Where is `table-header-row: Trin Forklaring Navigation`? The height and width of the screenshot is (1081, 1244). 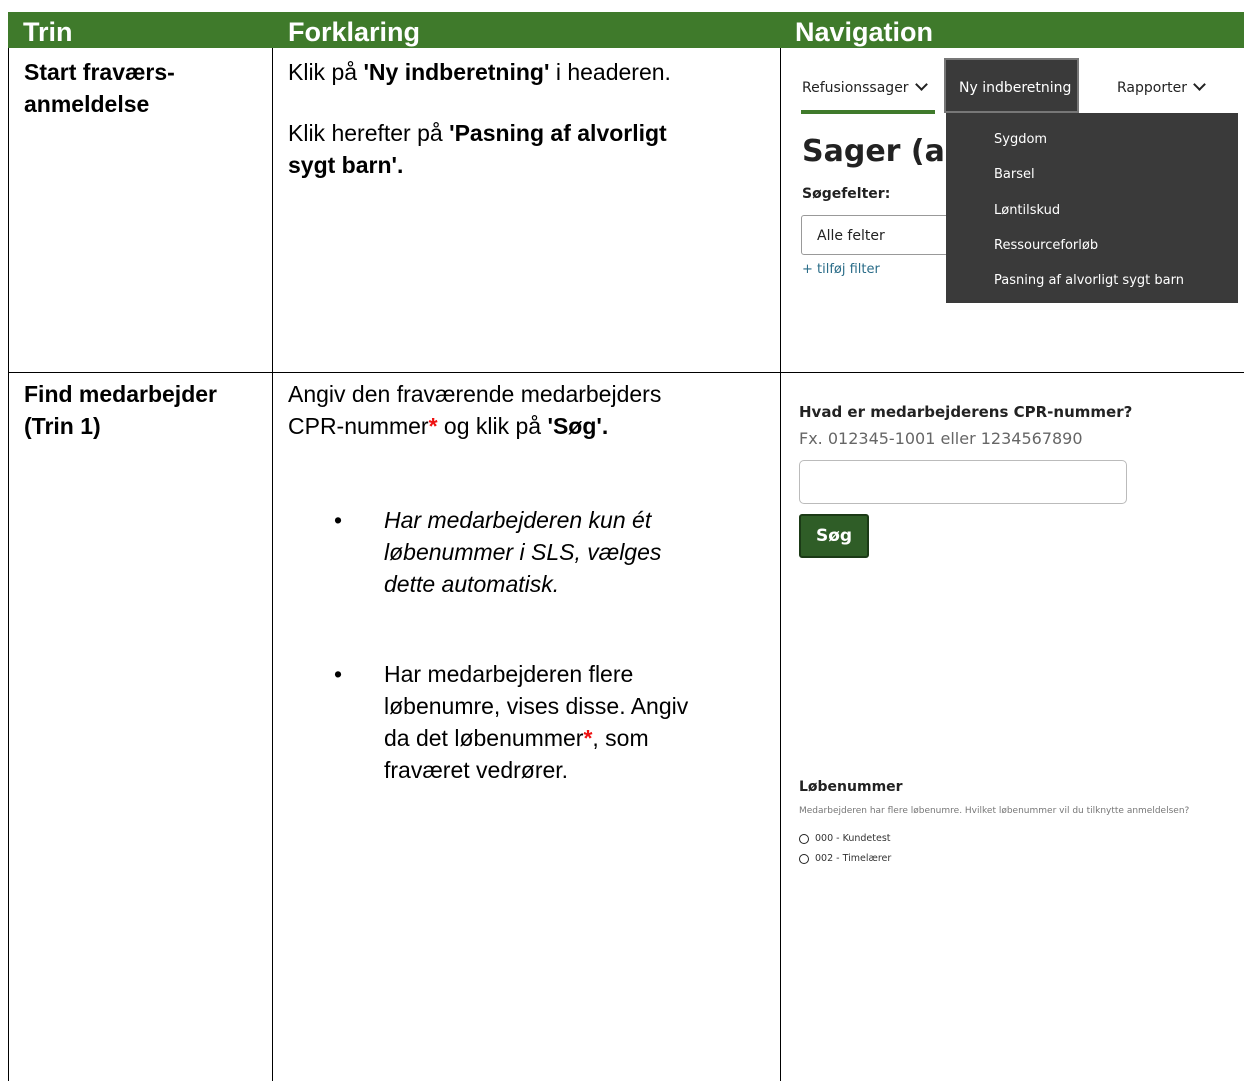
table-header-row: Trin Forklaring Navigation is located at coordinates (626, 30).